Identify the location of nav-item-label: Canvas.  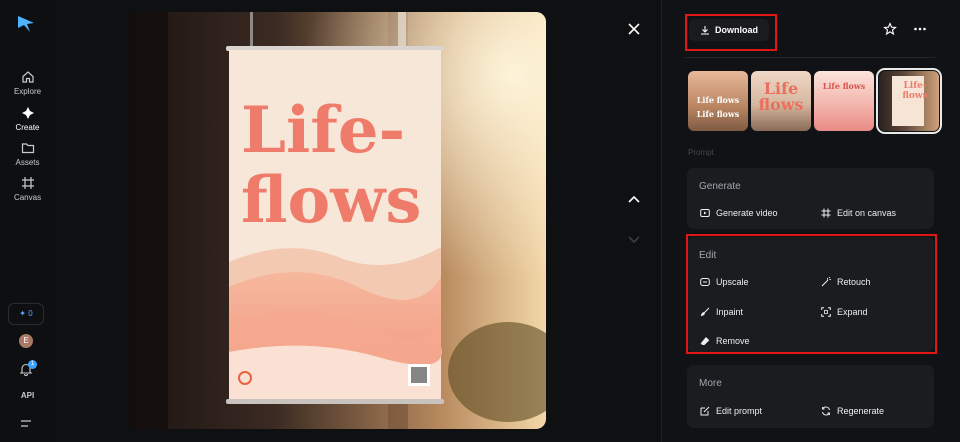
(27, 197).